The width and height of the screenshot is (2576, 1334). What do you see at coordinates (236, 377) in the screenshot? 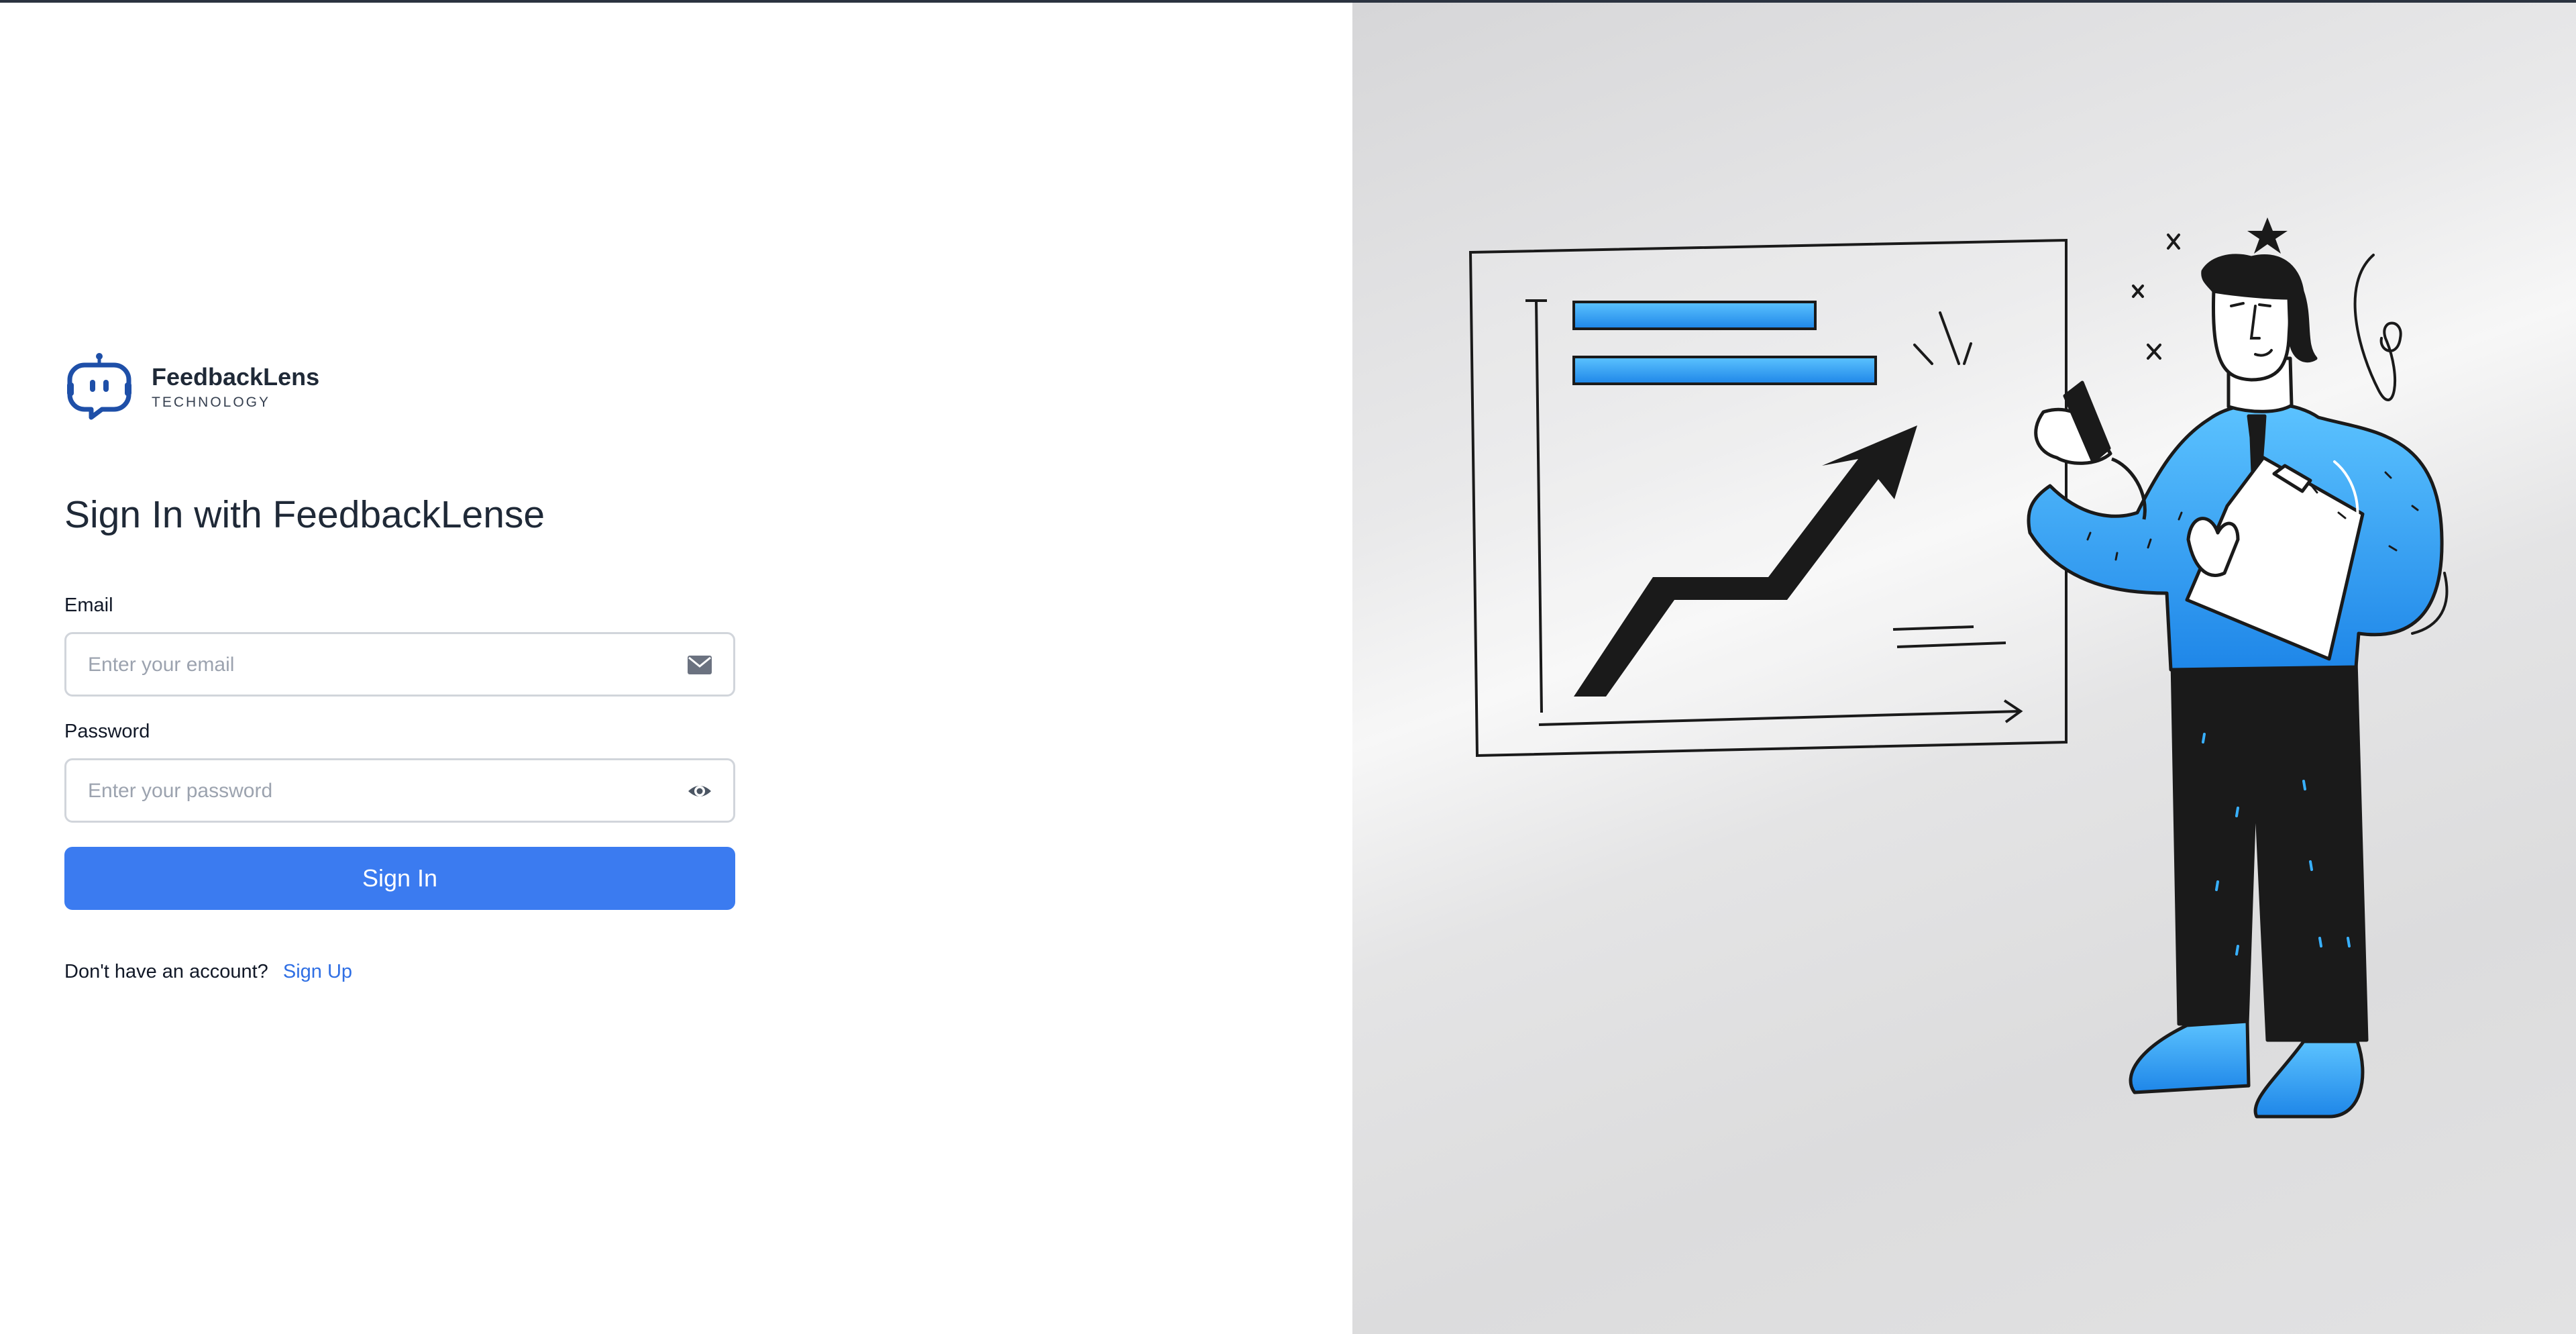
I see `brand-name: FeedbackLens` at bounding box center [236, 377].